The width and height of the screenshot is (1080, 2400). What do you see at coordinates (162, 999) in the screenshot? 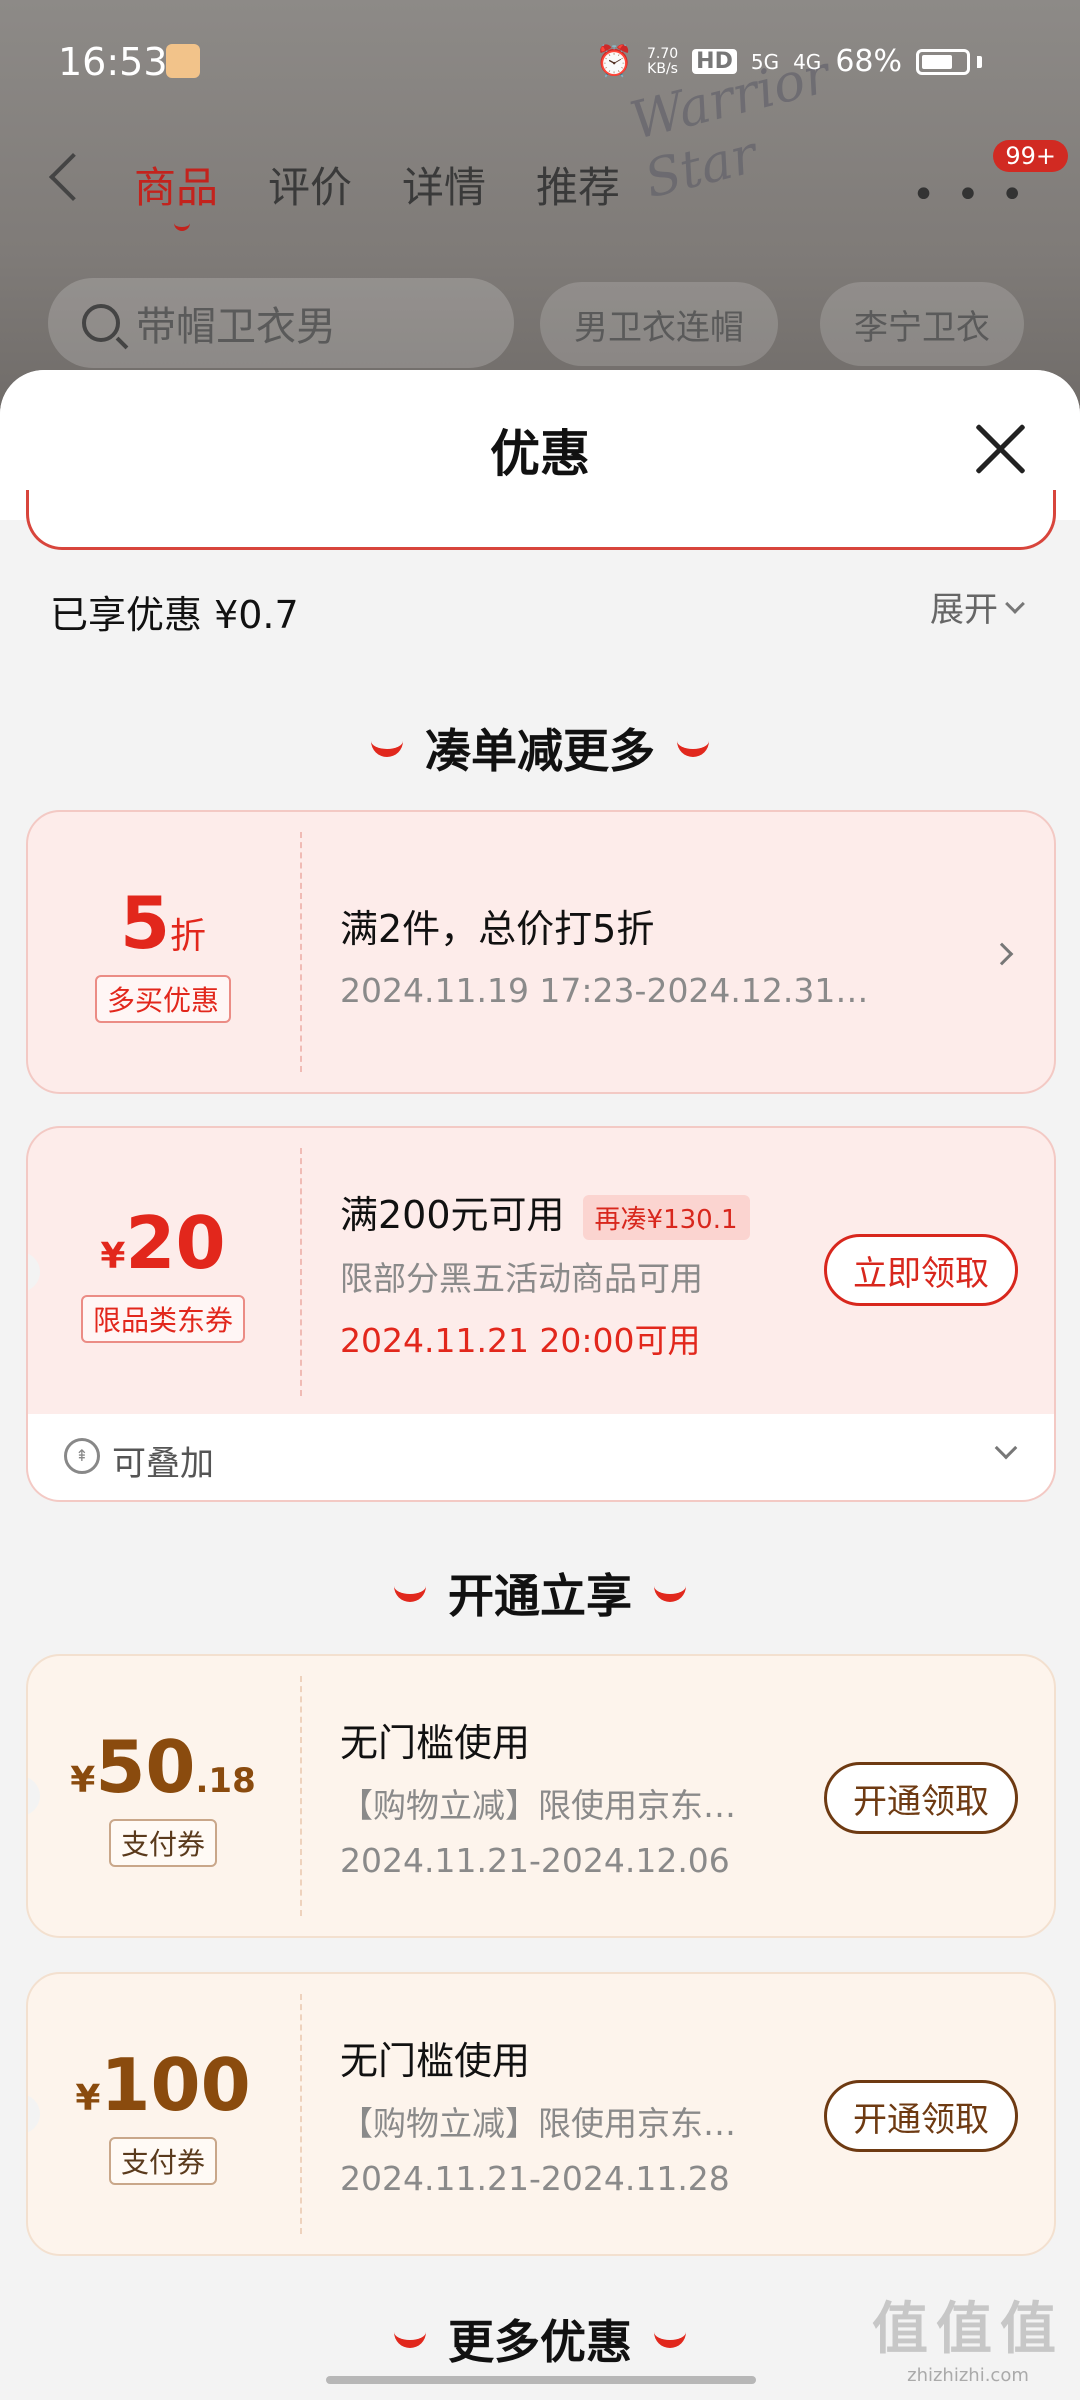
I see `card-tag: 多买优惠` at bounding box center [162, 999].